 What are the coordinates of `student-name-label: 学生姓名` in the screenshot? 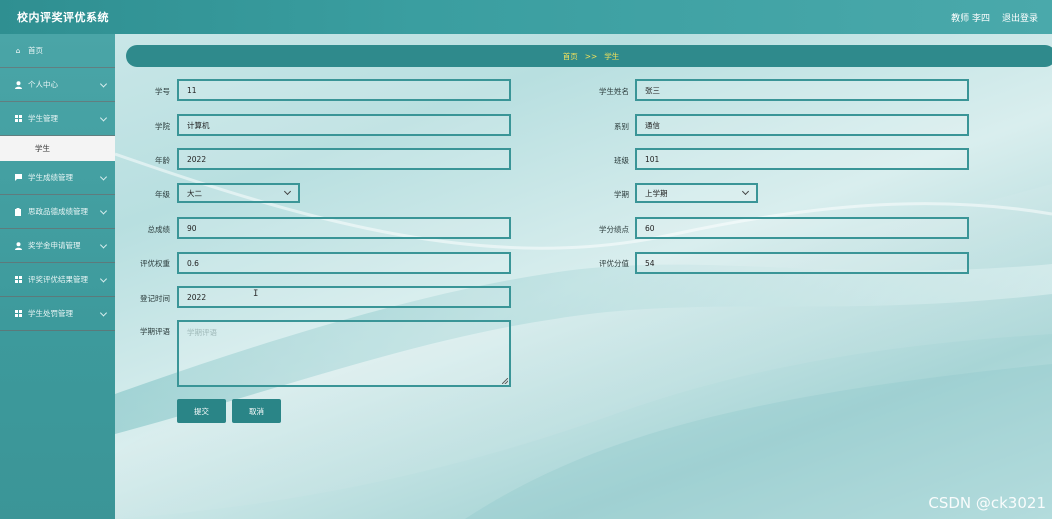 It's located at (614, 91).